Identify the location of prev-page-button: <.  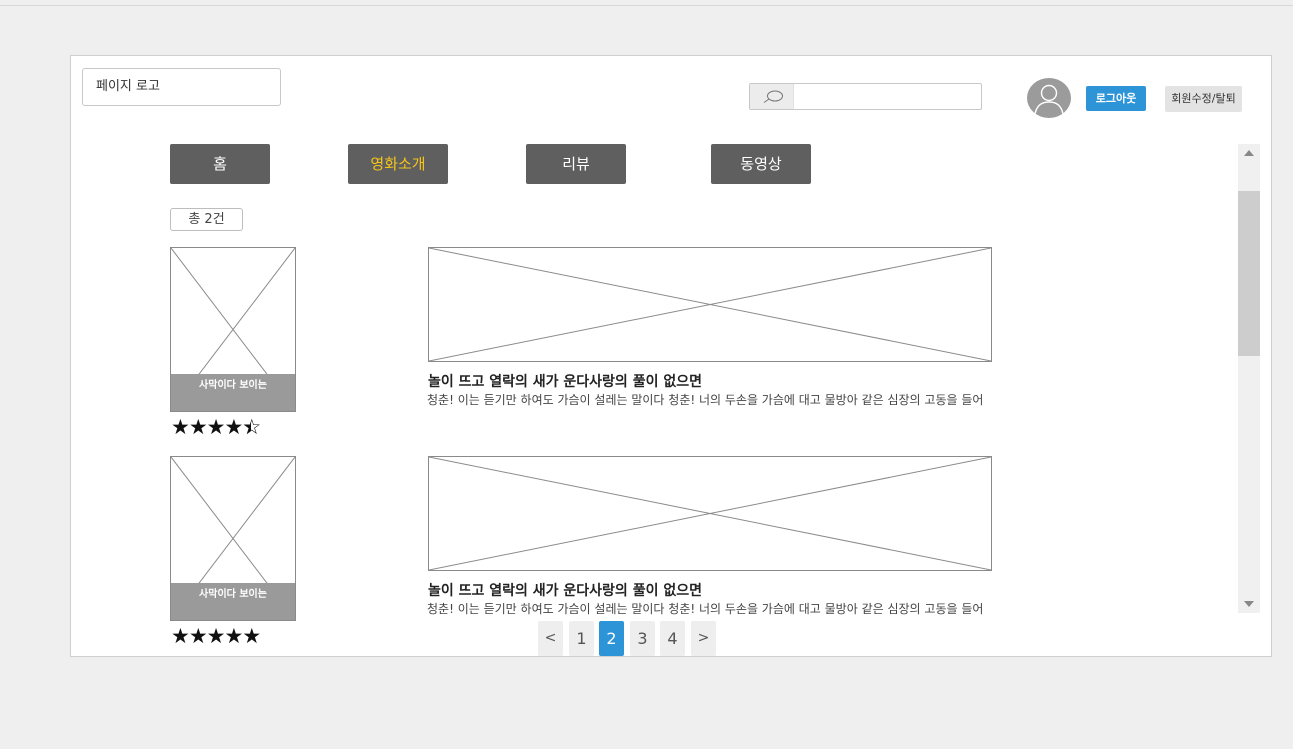
(550, 638).